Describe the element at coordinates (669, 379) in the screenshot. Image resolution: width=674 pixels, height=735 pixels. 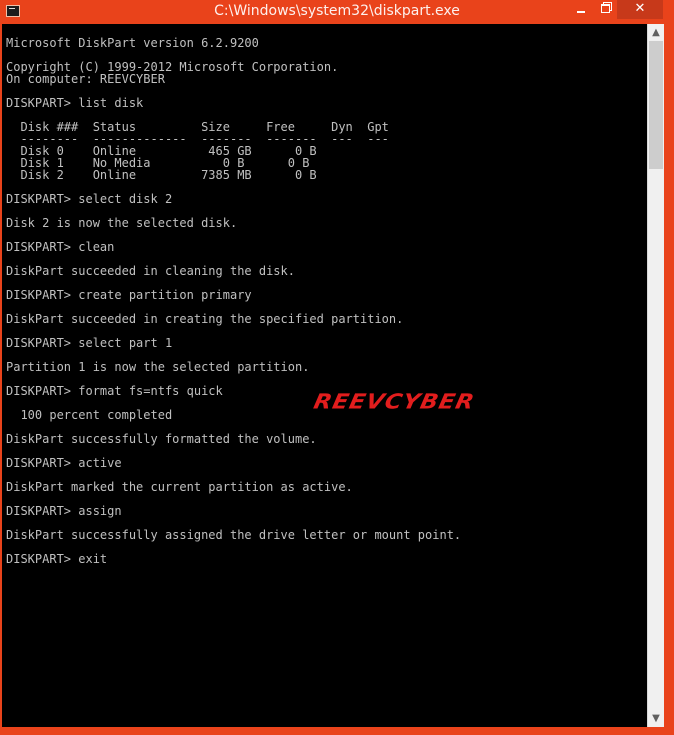
I see `window-border` at that location.